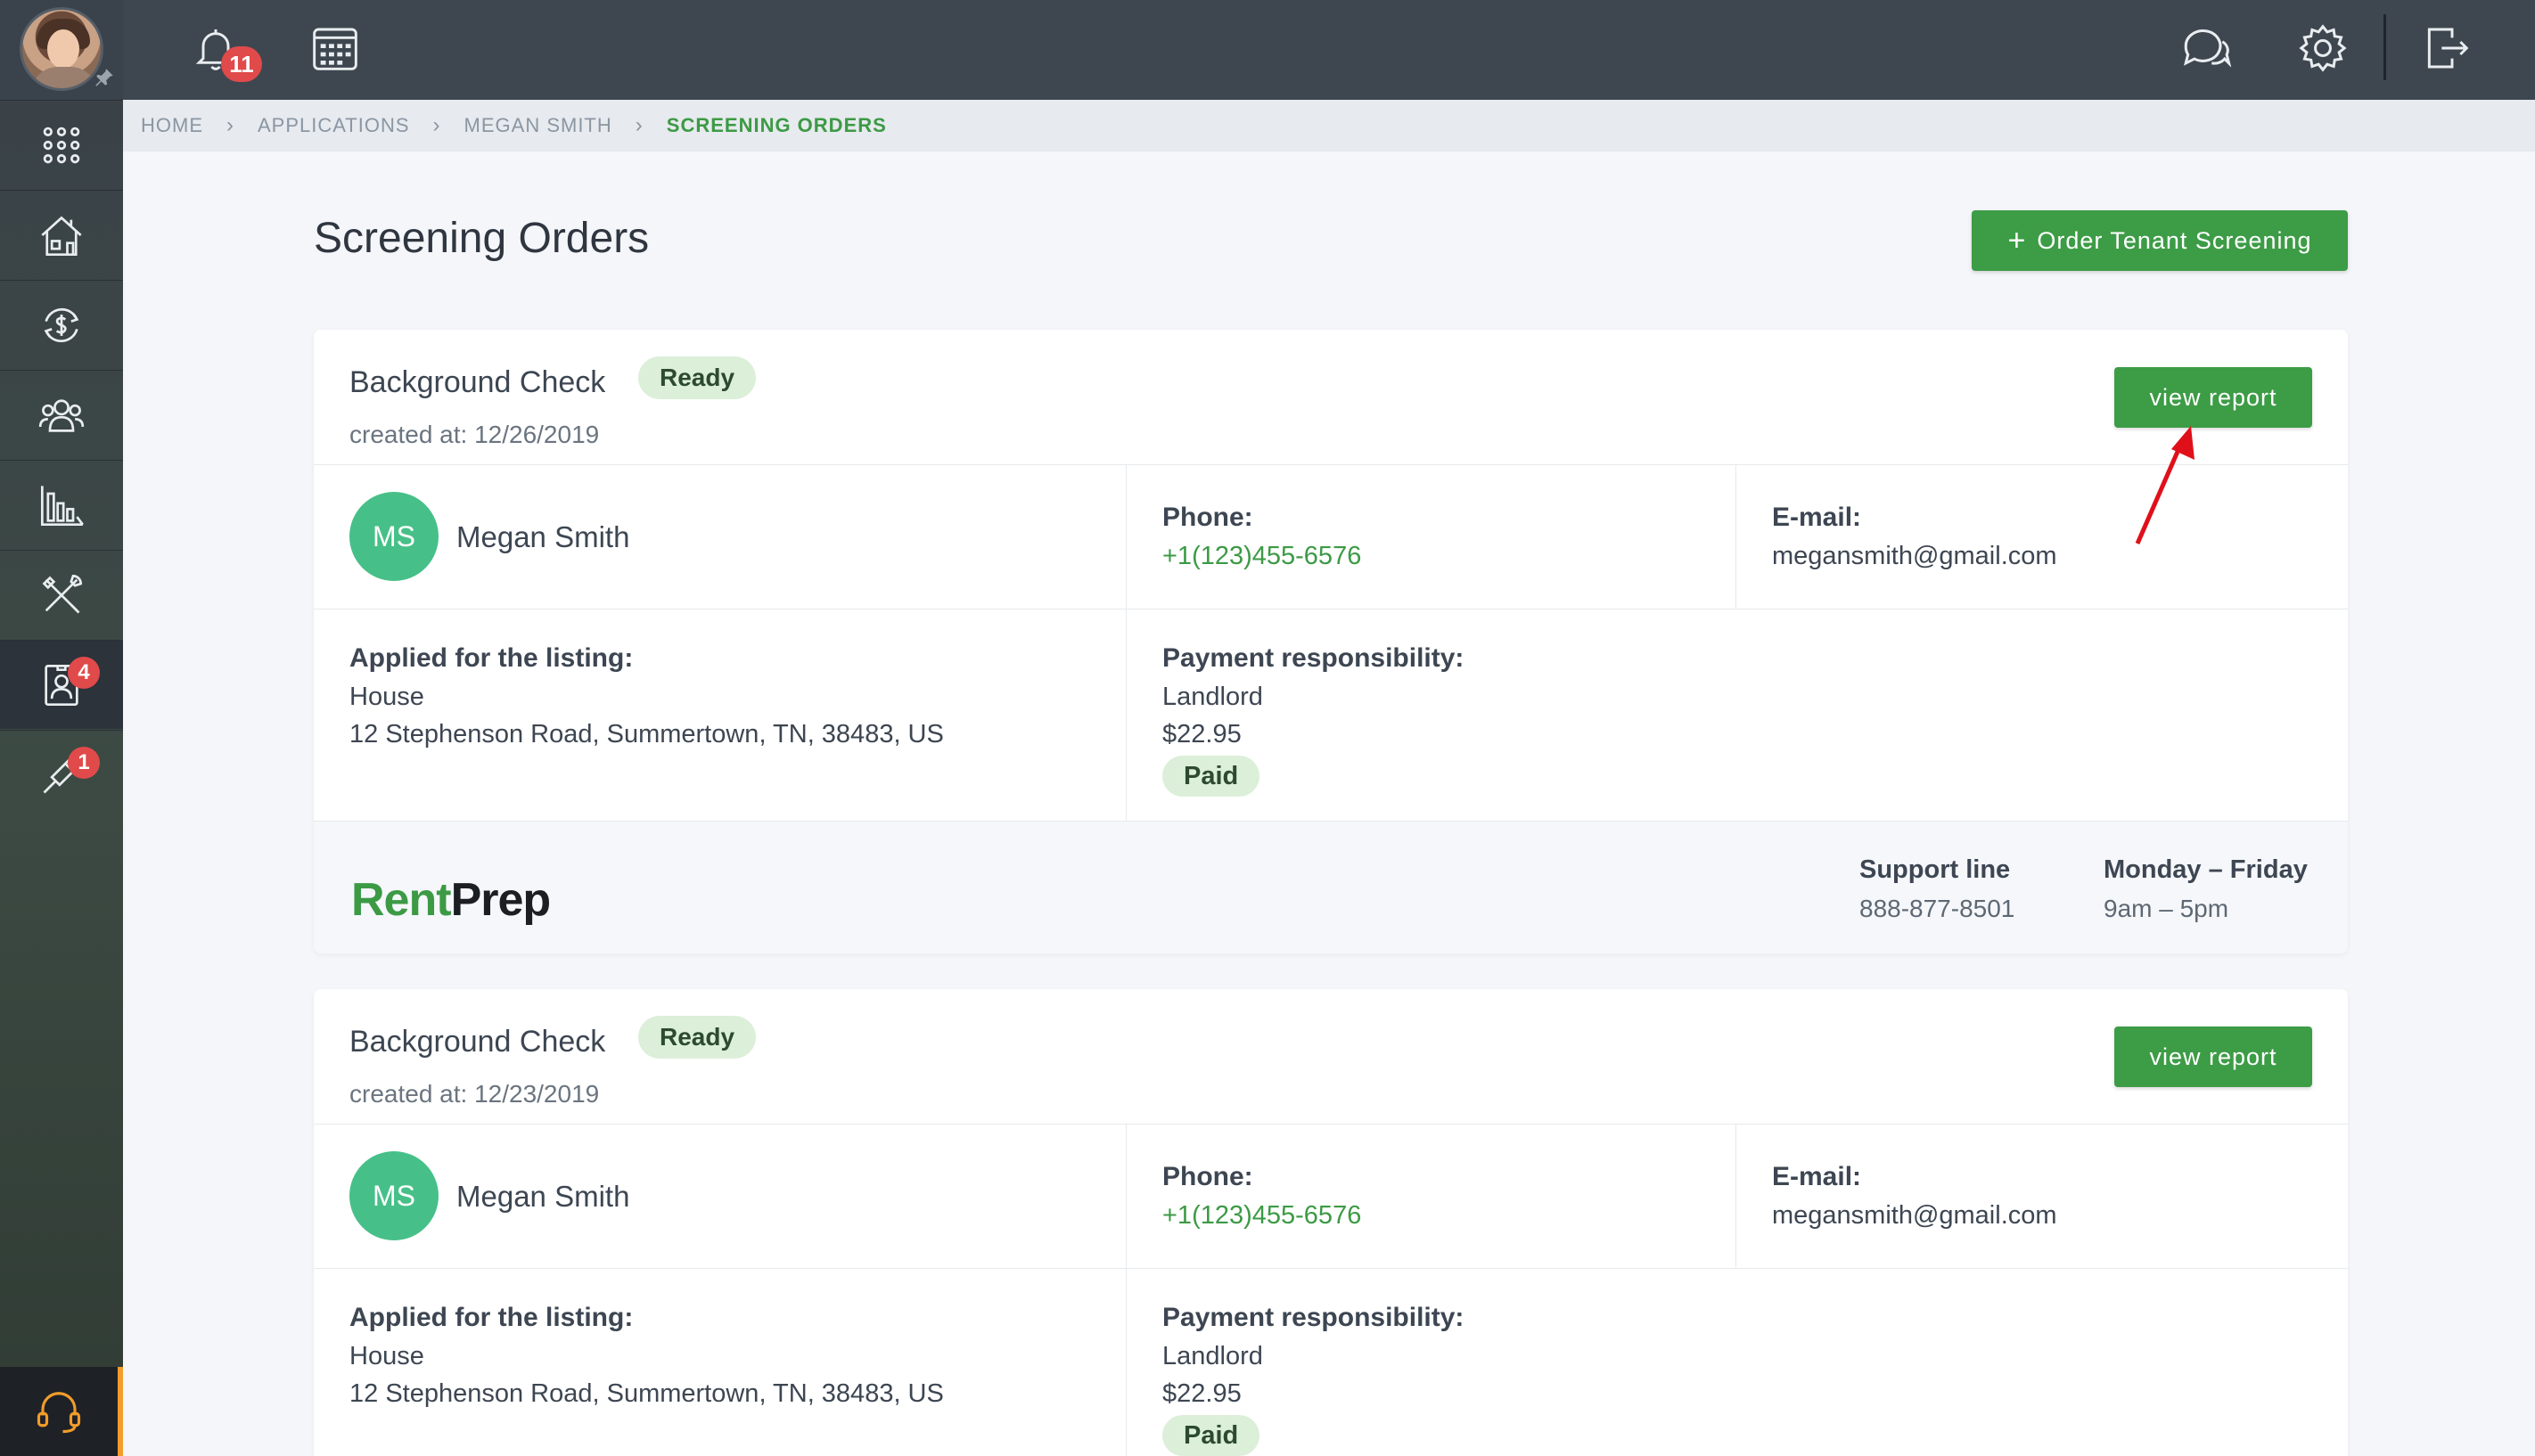 The height and width of the screenshot is (1456, 2535). Describe the element at coordinates (61, 775) in the screenshot. I see `sidebar-item-tools: 1` at that location.